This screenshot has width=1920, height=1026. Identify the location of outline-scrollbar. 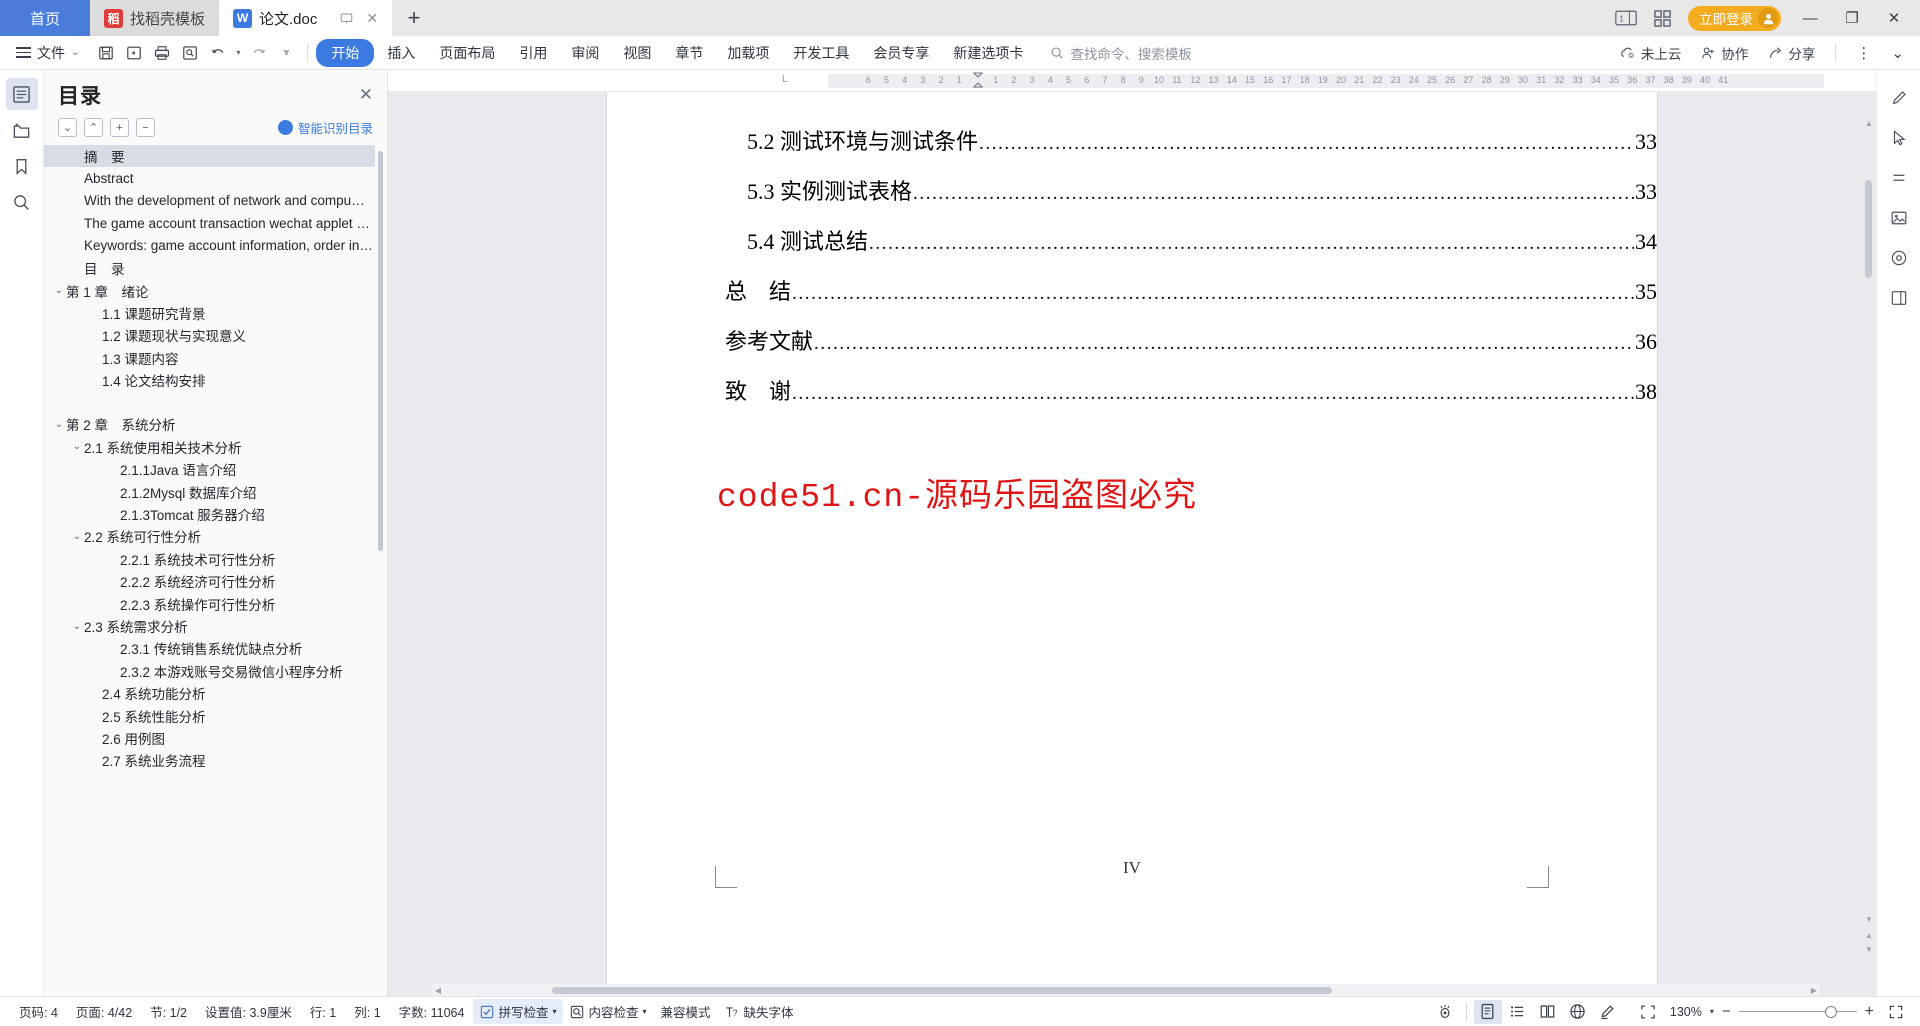
(380, 351).